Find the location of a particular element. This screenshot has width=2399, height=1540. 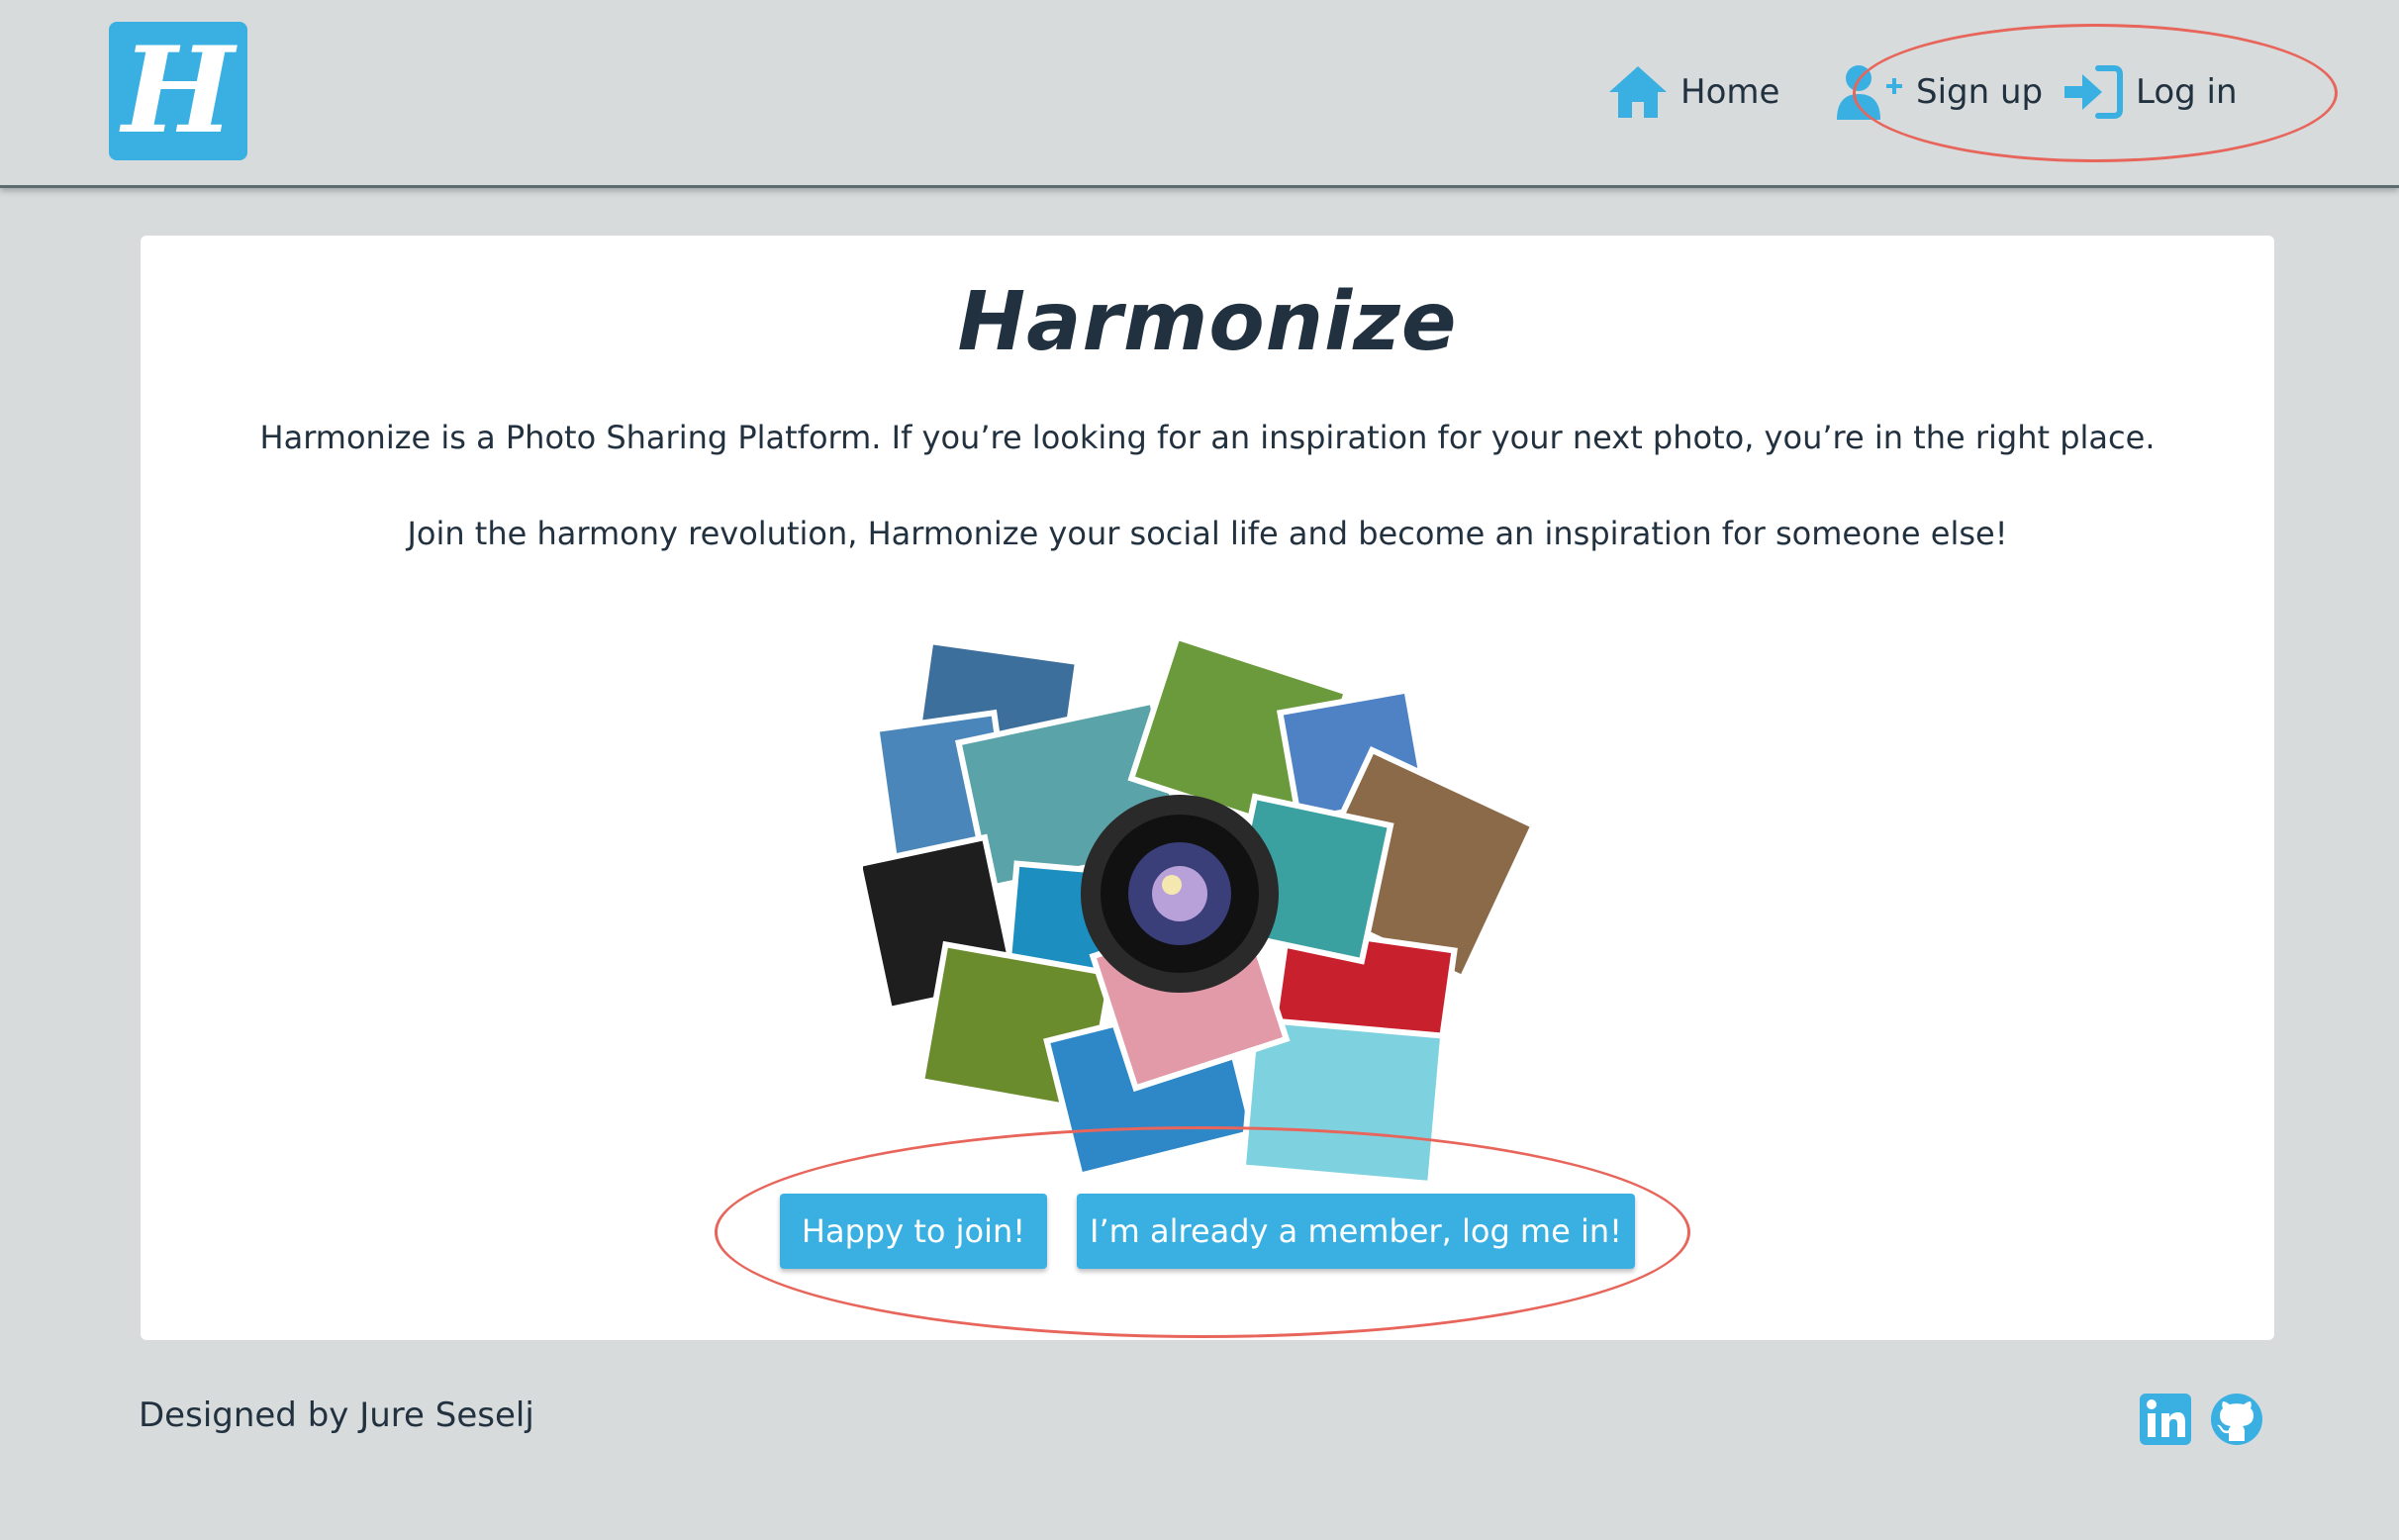

nav-login-link: Log in is located at coordinates (2150, 92).